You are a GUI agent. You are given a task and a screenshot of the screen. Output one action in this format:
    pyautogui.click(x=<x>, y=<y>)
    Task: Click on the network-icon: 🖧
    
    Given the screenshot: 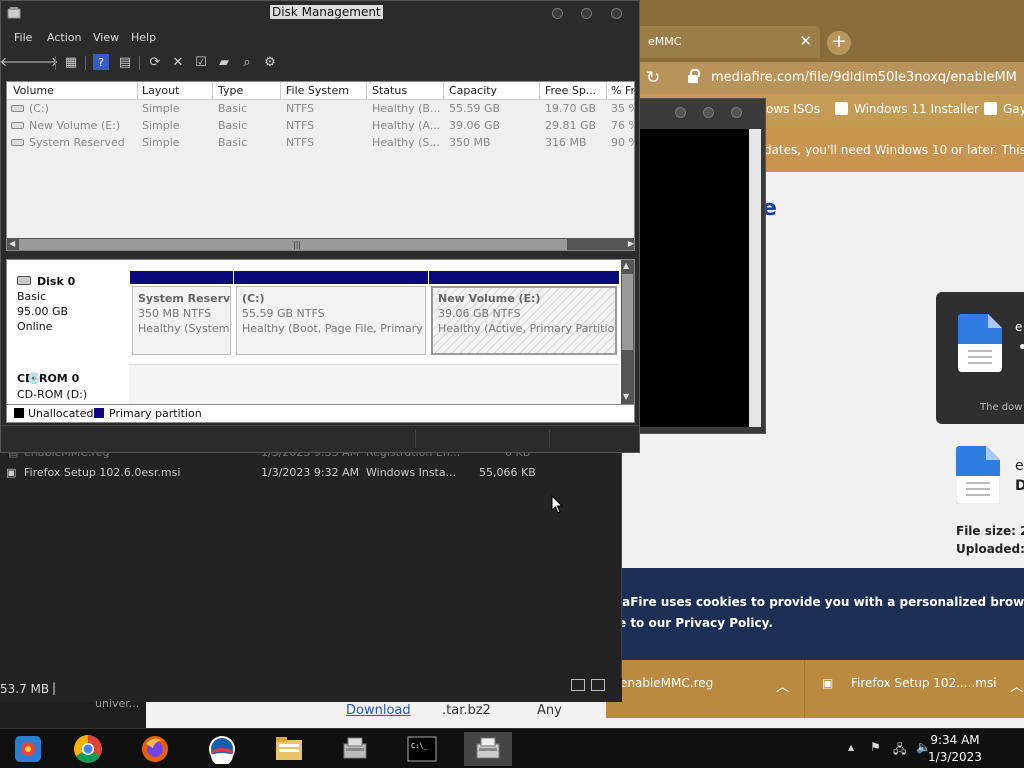 What is the action you would take?
    pyautogui.click(x=899, y=750)
    